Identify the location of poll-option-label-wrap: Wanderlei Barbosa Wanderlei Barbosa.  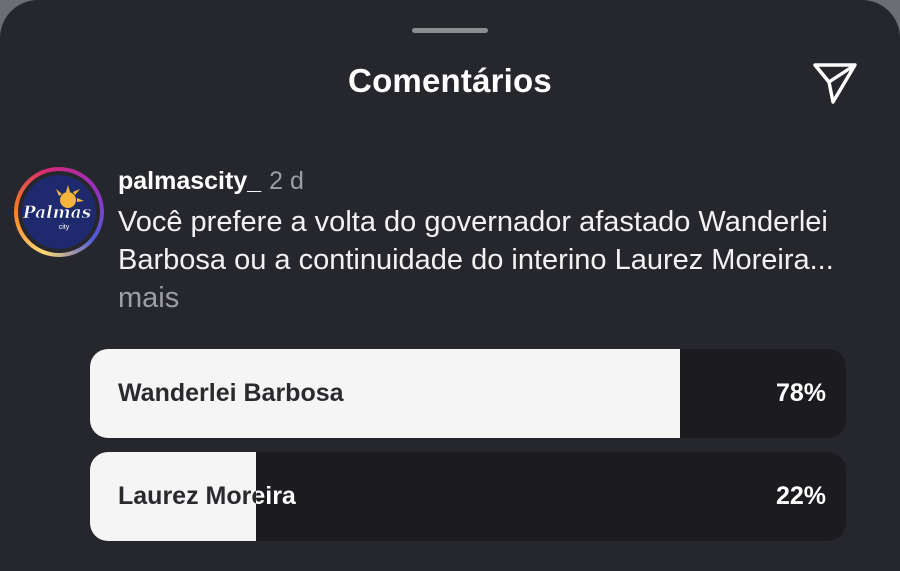
(231, 393).